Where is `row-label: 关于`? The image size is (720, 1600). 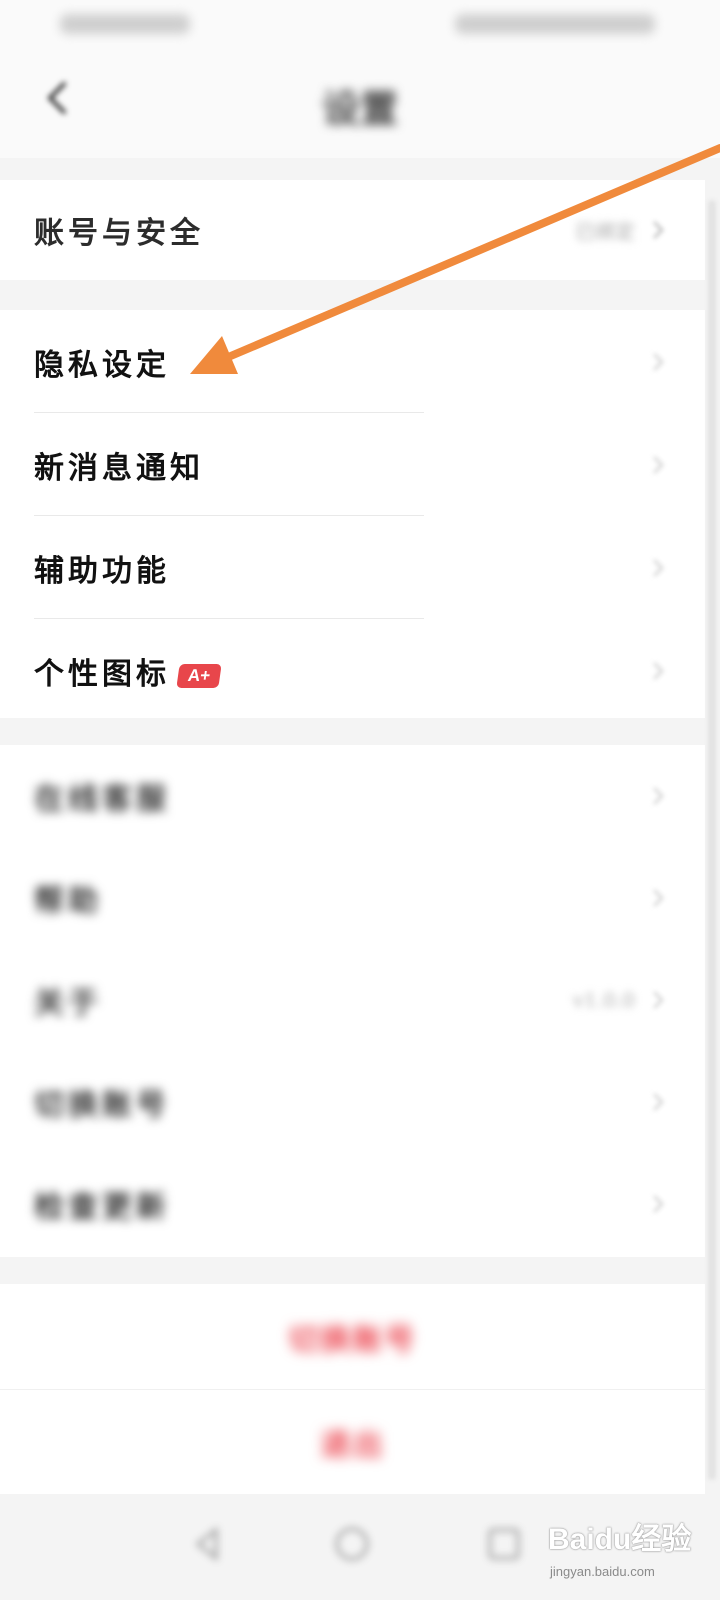 row-label: 关于 is located at coordinates (68, 1003).